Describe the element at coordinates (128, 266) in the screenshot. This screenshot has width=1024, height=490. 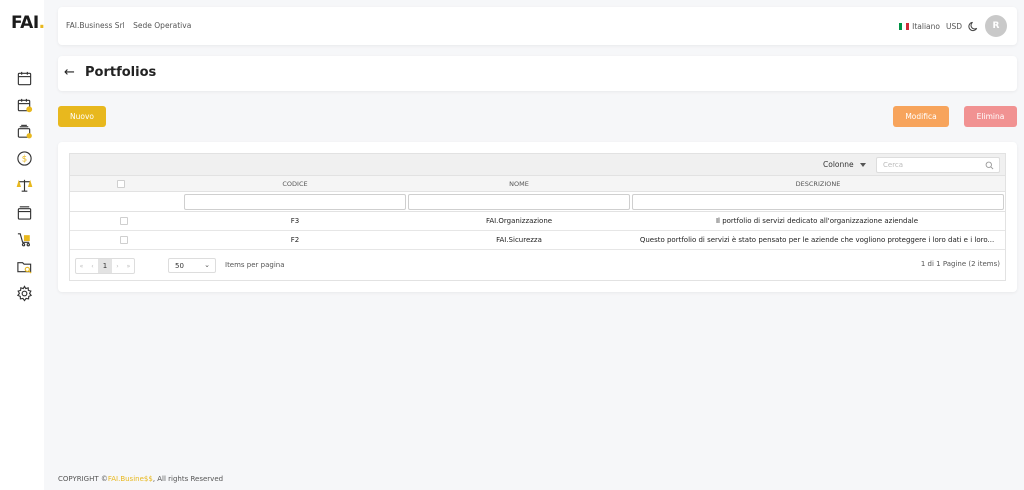
I see `last-page-icon: »` at that location.